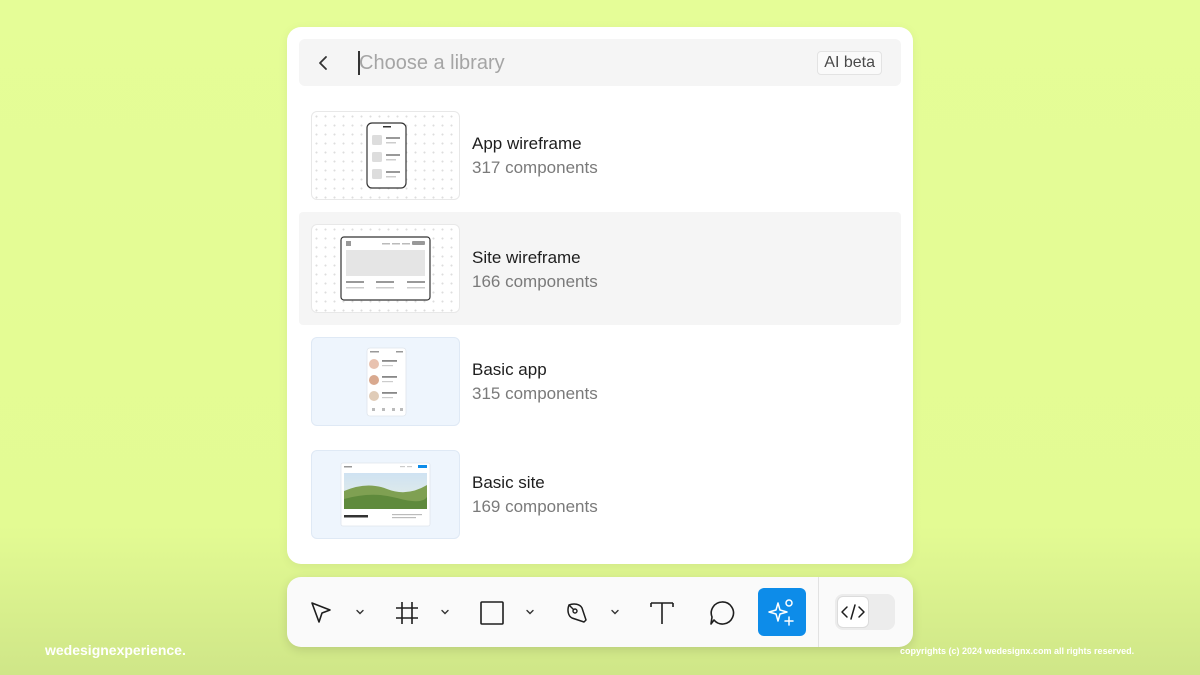 The image size is (1200, 675). I want to click on pen-tool, so click(577, 613).